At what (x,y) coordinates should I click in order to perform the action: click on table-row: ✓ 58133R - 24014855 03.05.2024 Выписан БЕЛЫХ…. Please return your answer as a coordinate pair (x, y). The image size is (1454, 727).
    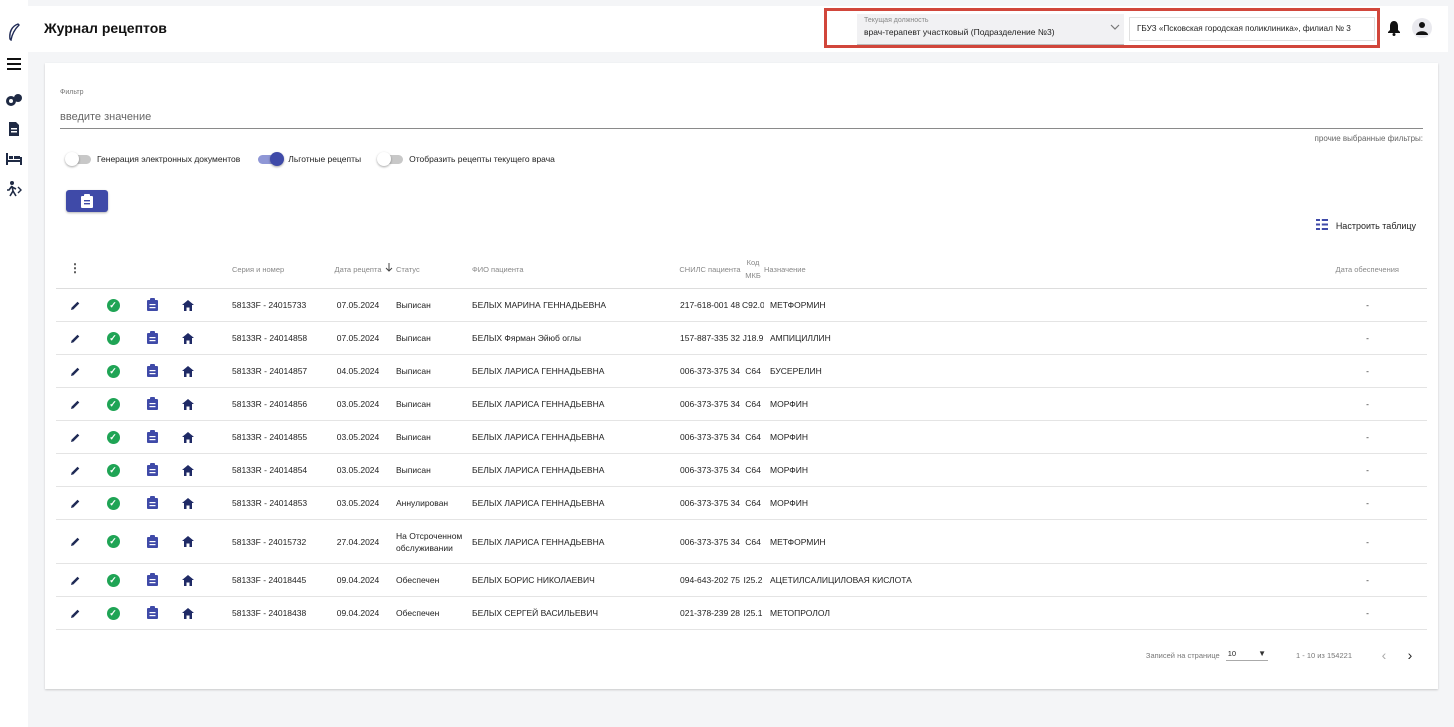
    Looking at the image, I should click on (741, 437).